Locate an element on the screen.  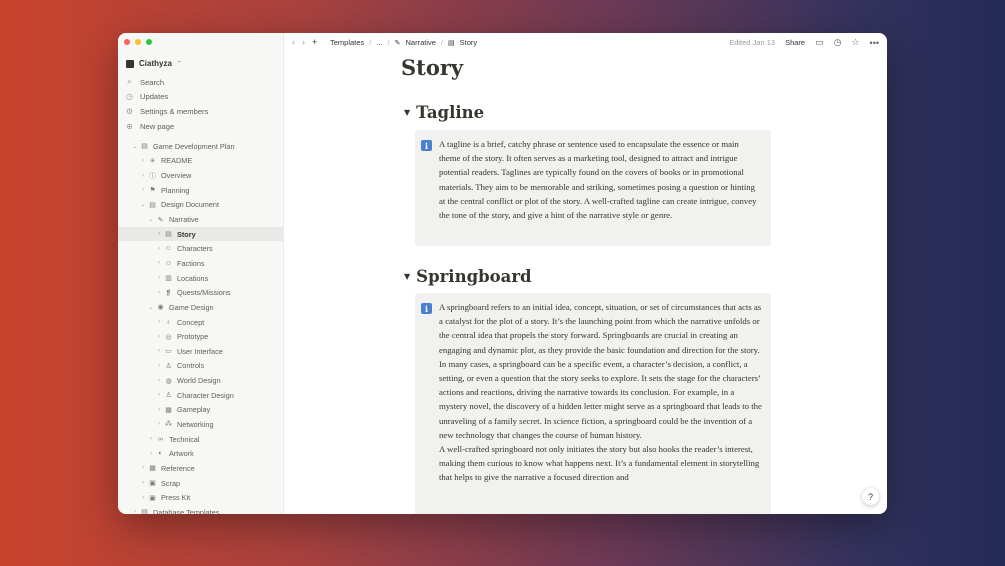
sidebar-tree-item: › ⓘ Overview is located at coordinates (200, 175).